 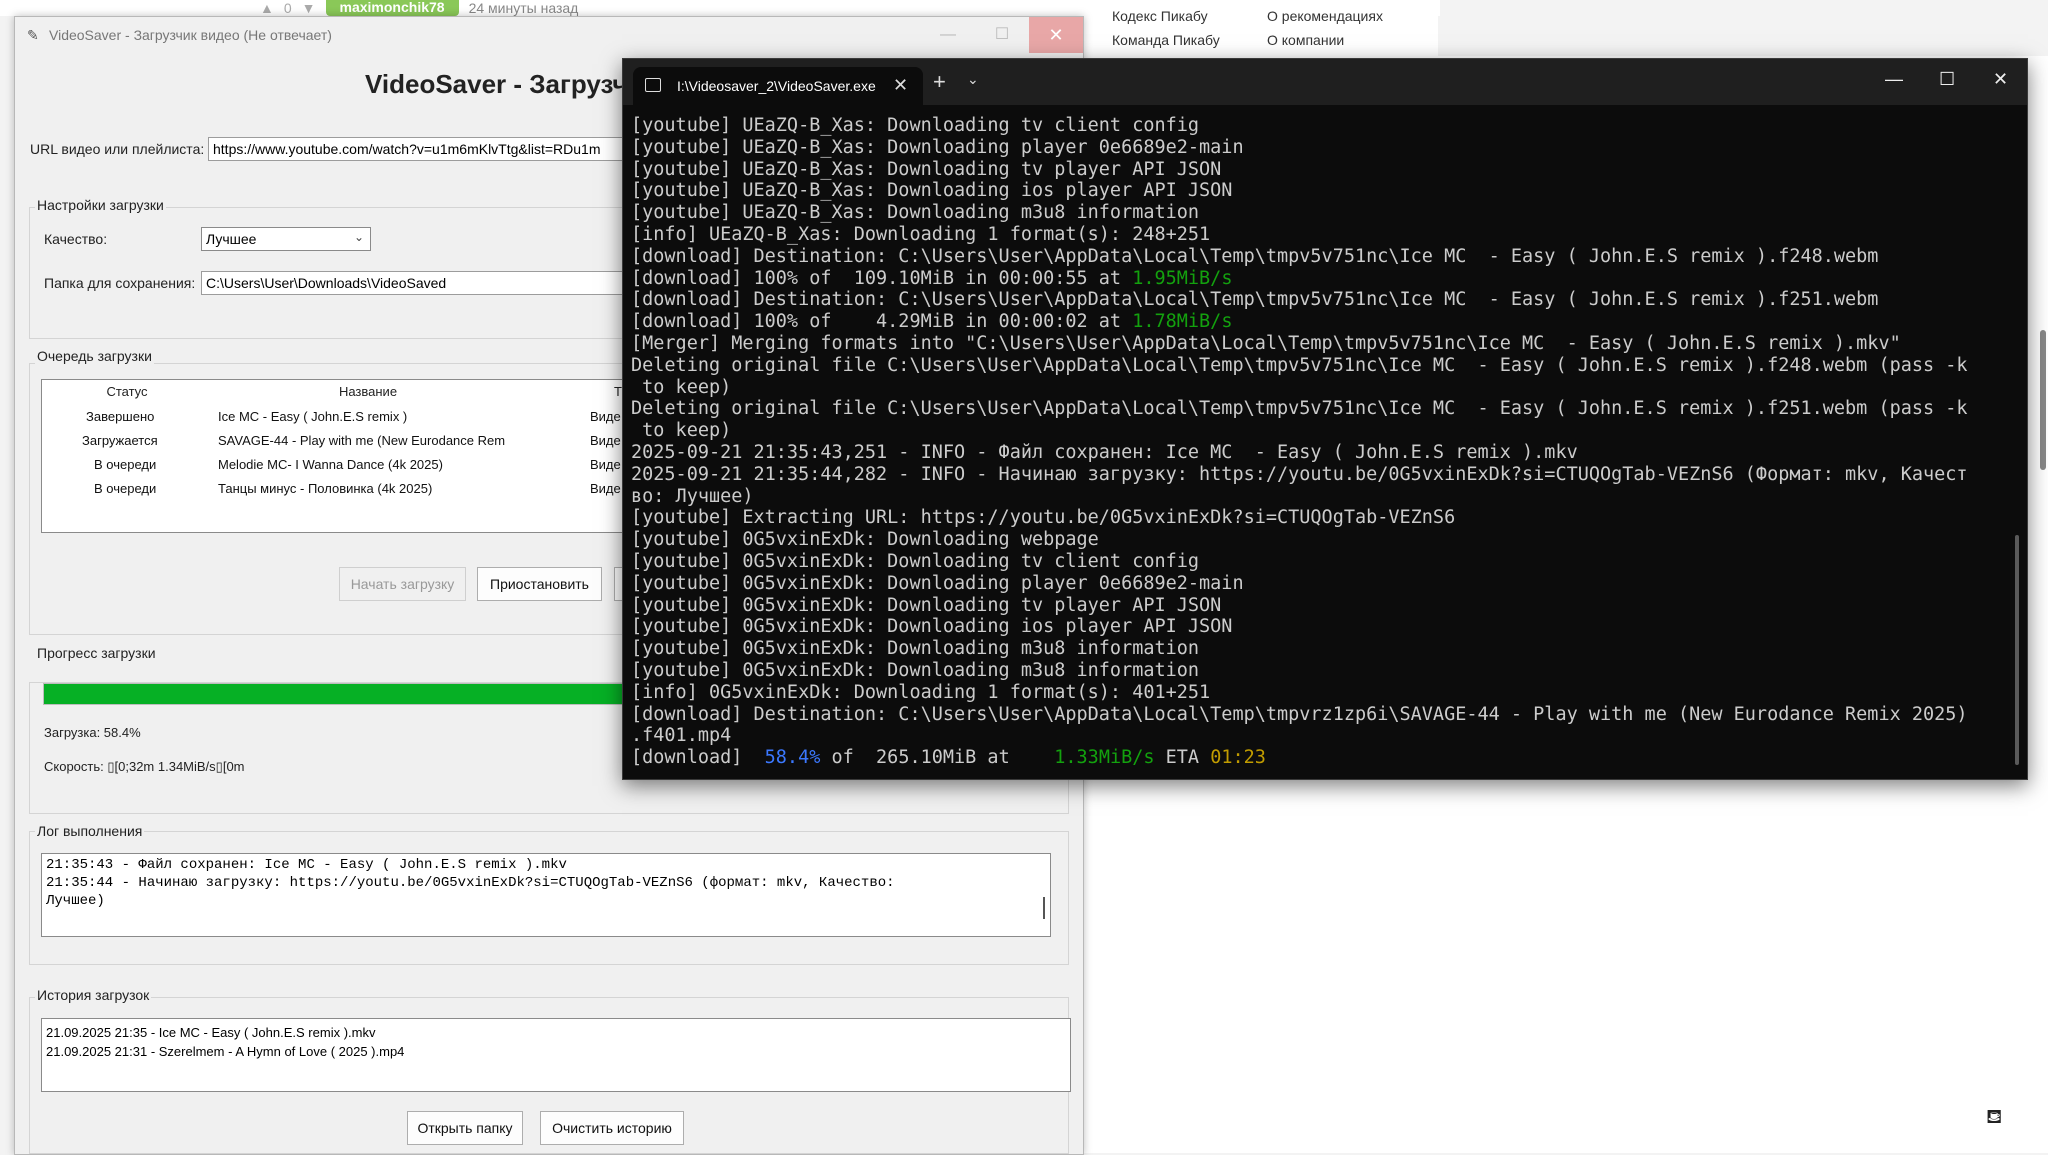 What do you see at coordinates (681, 736) in the screenshot?
I see `terminal-text: .f401.mp4` at bounding box center [681, 736].